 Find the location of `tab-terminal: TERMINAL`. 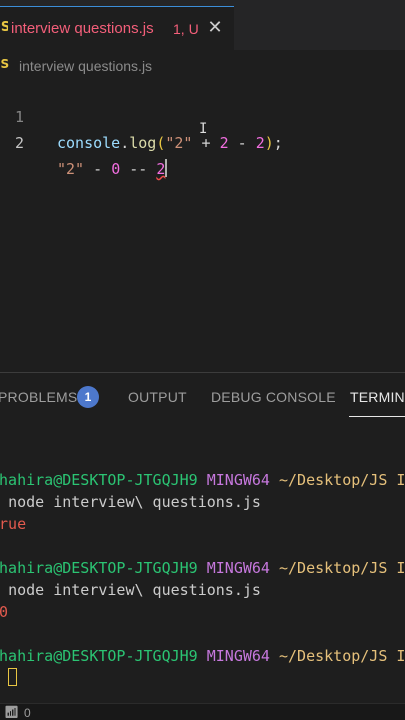

tab-terminal: TERMINAL is located at coordinates (377, 397).